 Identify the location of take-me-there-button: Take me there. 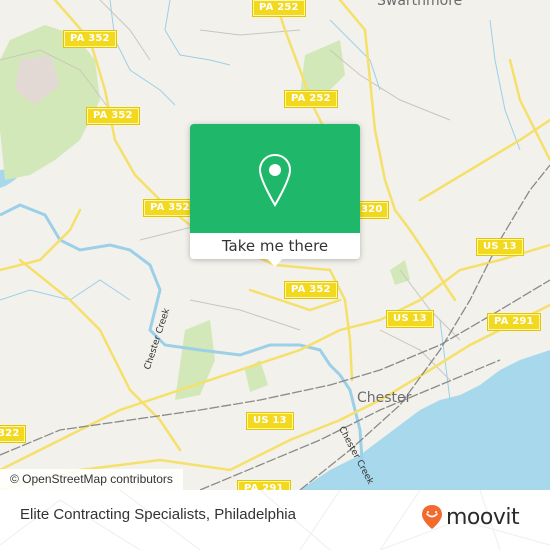
(275, 246).